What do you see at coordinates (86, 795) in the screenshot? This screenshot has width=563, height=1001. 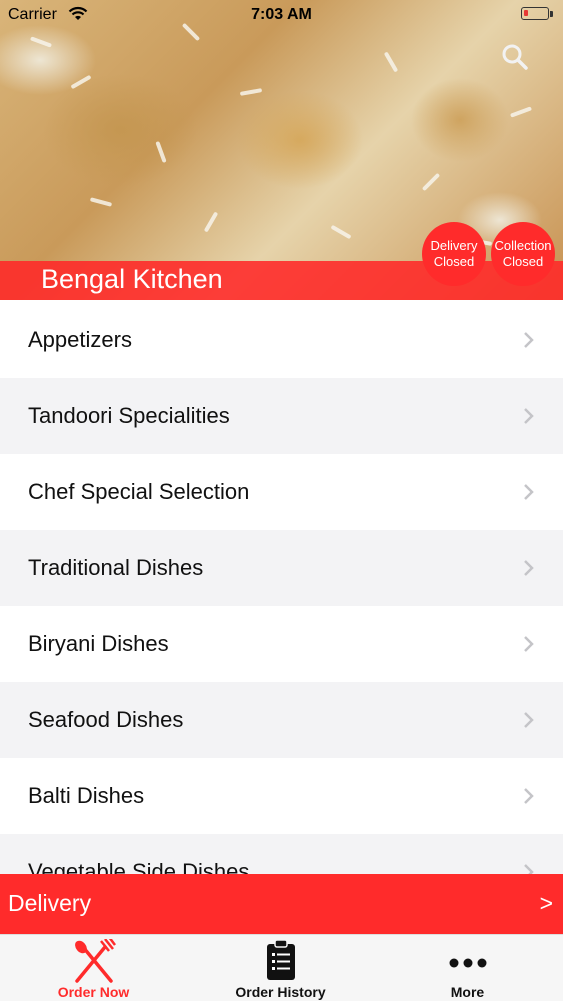 I see `menu-item-label: Balti Dishes` at bounding box center [86, 795].